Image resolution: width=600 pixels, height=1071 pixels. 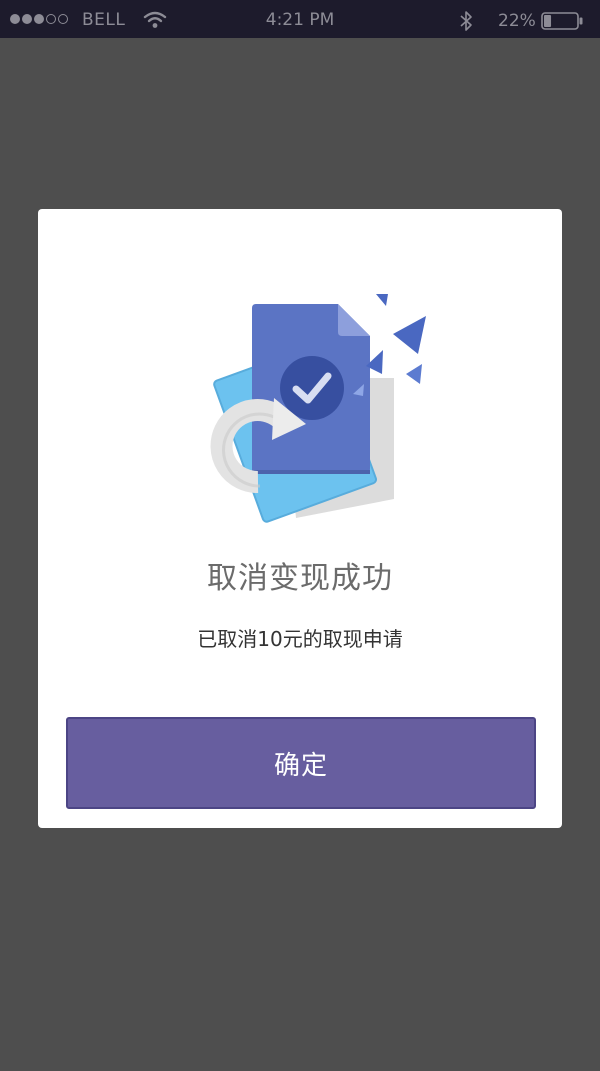 What do you see at coordinates (318, 408) in the screenshot?
I see `document-refund-check-icon` at bounding box center [318, 408].